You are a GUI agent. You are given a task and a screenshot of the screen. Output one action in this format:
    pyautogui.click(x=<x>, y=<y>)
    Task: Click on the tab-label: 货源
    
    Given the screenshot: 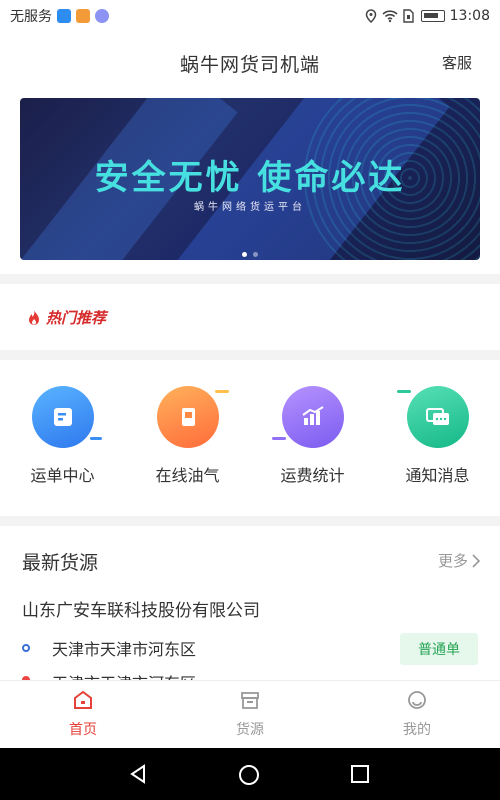 What is the action you would take?
    pyautogui.click(x=250, y=730)
    